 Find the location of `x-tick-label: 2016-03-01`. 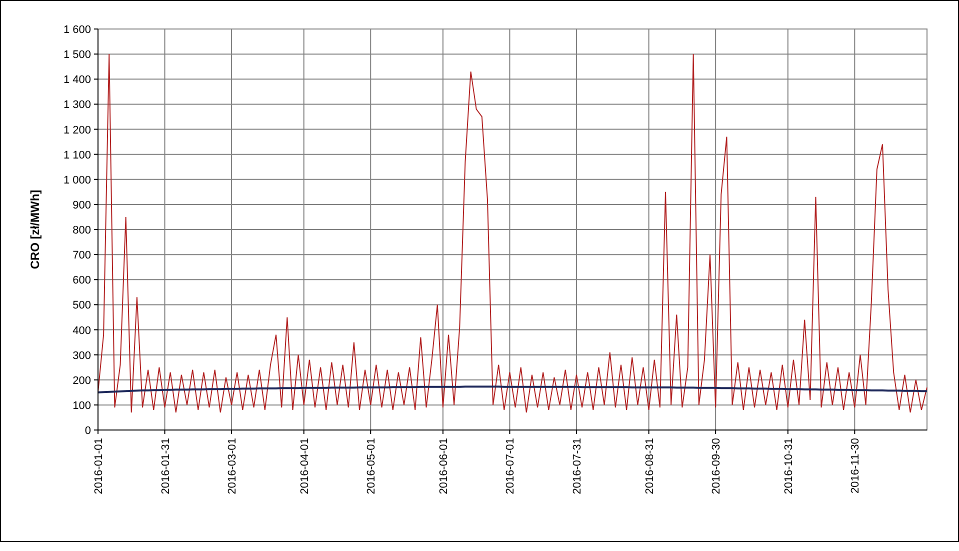

x-tick-label: 2016-03-01 is located at coordinates (232, 466).